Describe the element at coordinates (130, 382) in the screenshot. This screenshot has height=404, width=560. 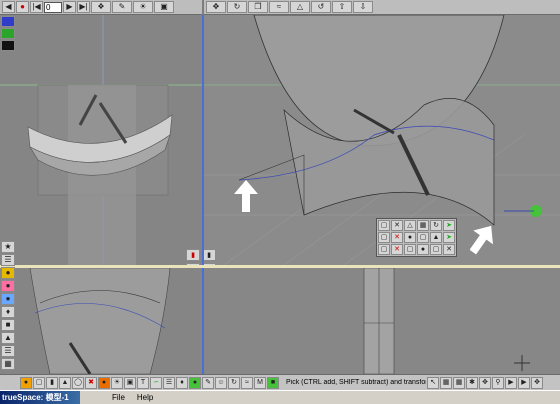
I see `camera-icon: ▣` at that location.